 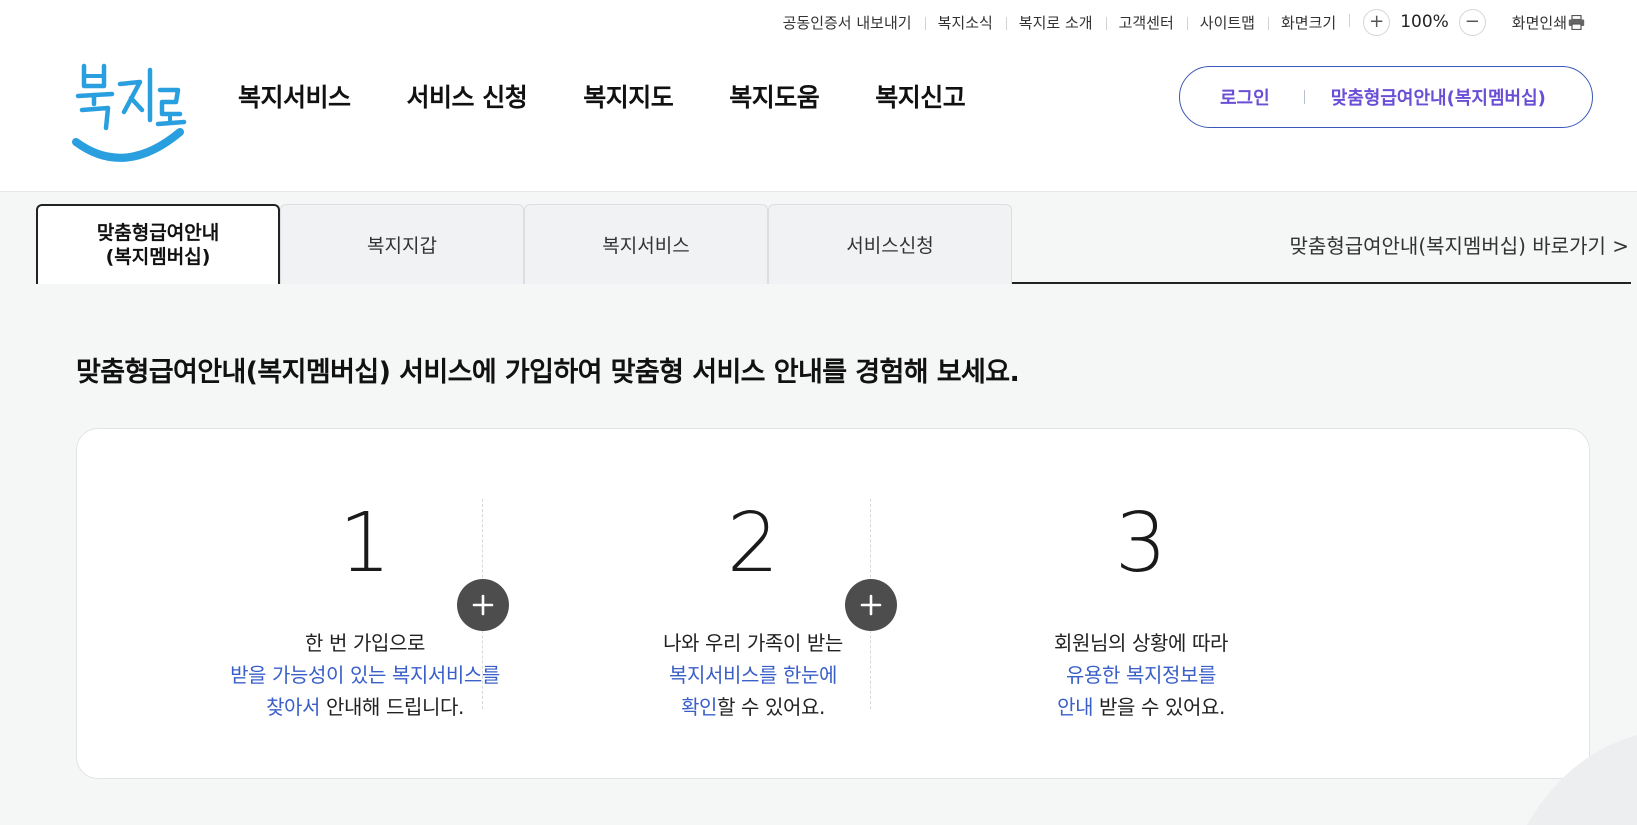 What do you see at coordinates (1472, 22) in the screenshot?
I see `zoom-out-button: −` at bounding box center [1472, 22].